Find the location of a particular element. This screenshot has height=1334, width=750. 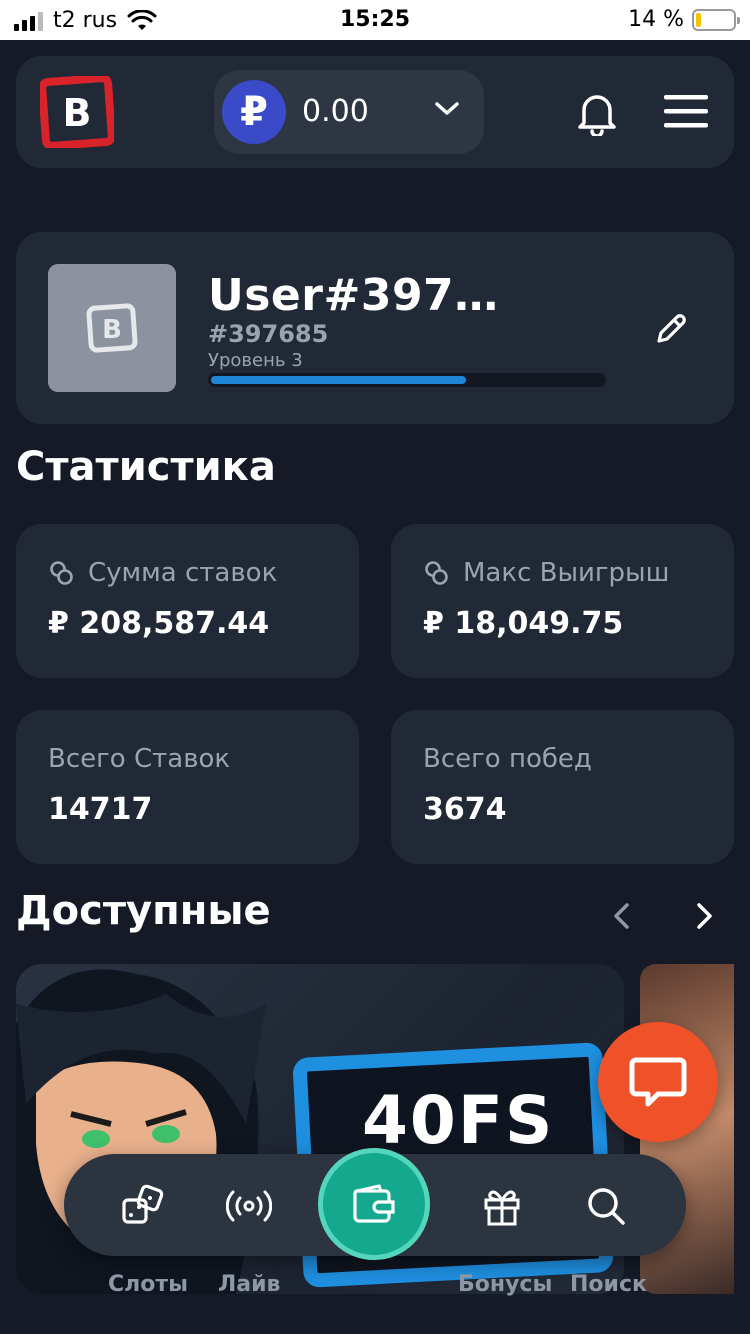

top-header: B ₽ 0.00 is located at coordinates (375, 112).